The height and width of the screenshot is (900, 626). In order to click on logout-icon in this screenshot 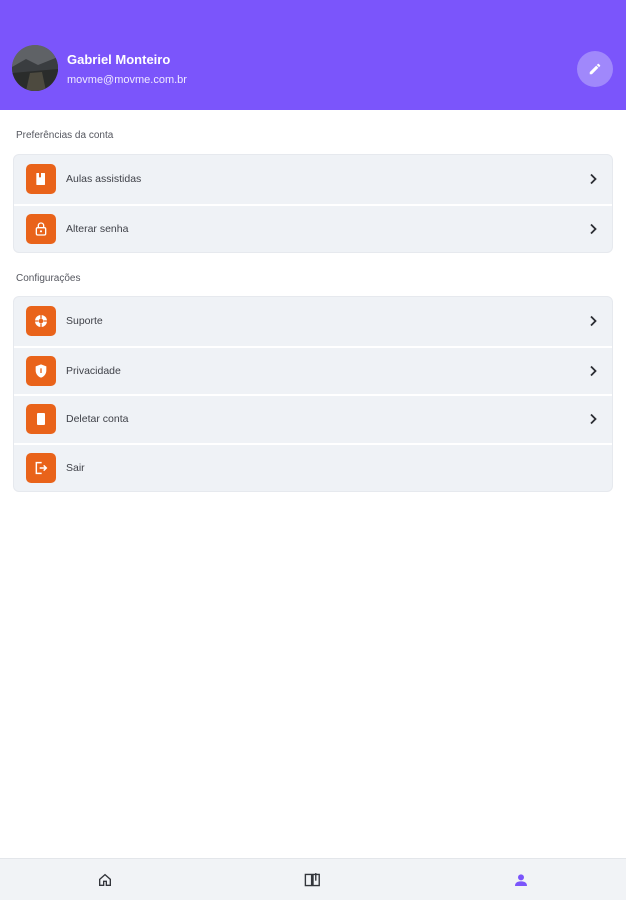, I will do `click(41, 467)`.